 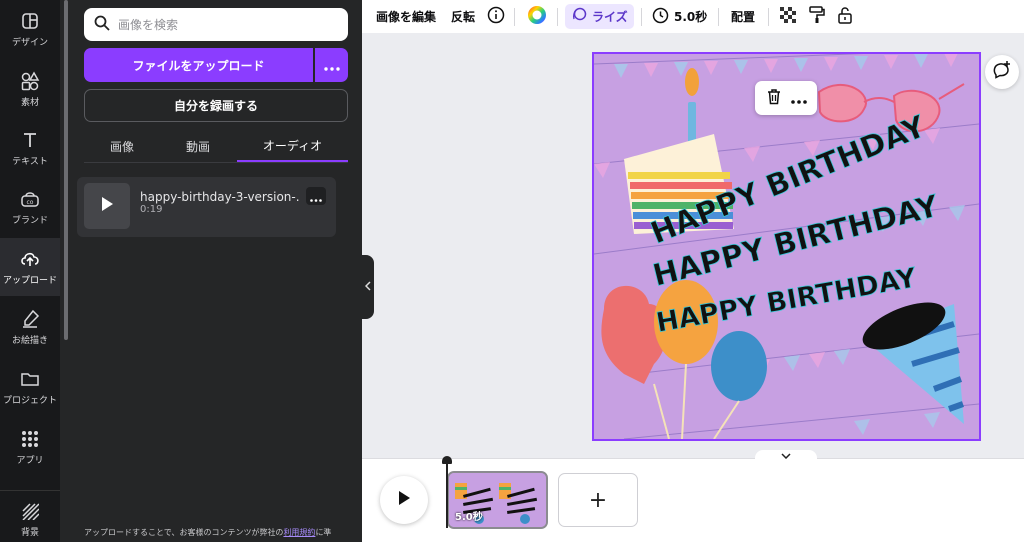 I want to click on position-button: 配置, so click(x=743, y=16).